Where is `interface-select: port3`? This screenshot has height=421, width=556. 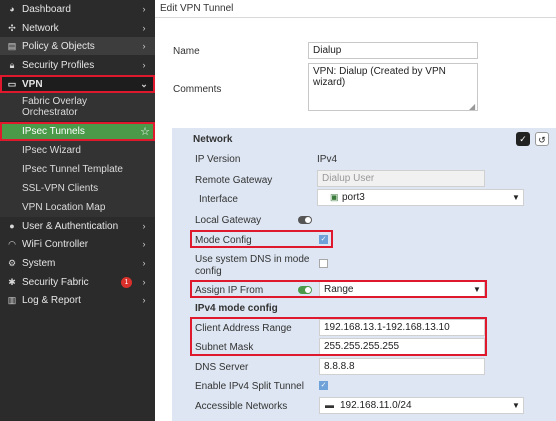
interface-select: port3 is located at coordinates (420, 197).